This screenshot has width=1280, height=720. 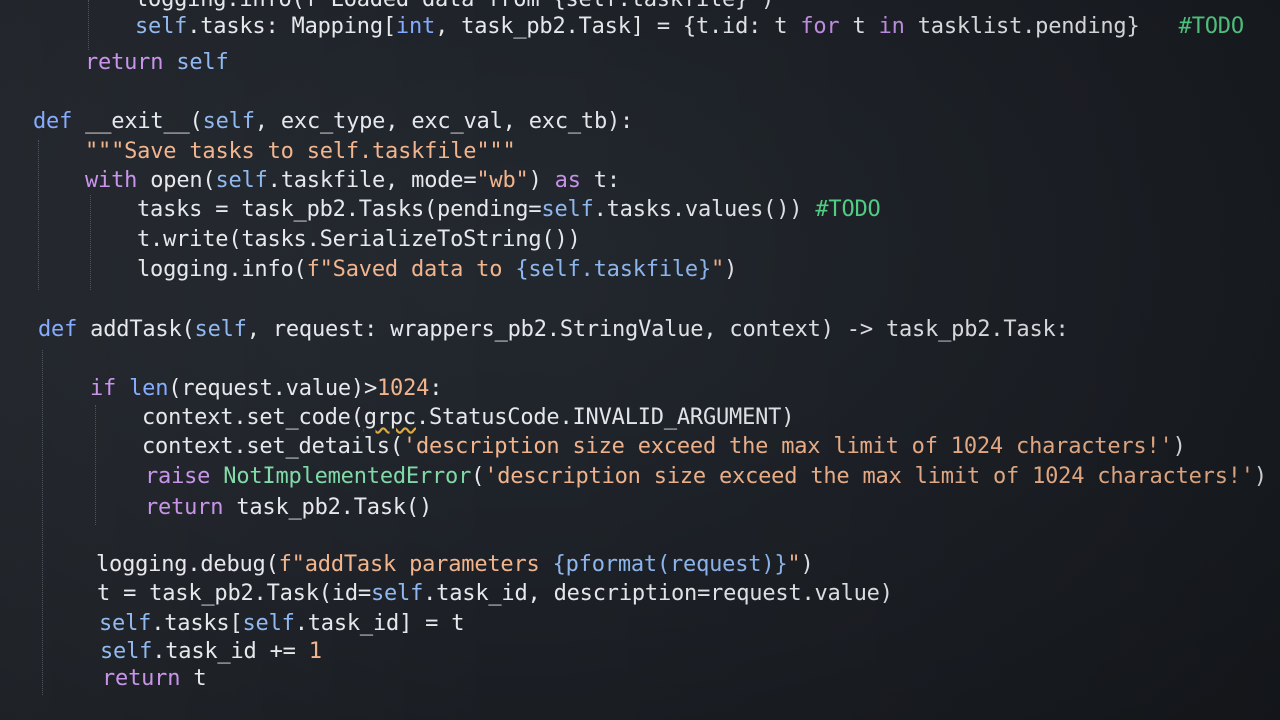 I want to click on code-token: """Save tasks to self.taskfile""", so click(x=300, y=151).